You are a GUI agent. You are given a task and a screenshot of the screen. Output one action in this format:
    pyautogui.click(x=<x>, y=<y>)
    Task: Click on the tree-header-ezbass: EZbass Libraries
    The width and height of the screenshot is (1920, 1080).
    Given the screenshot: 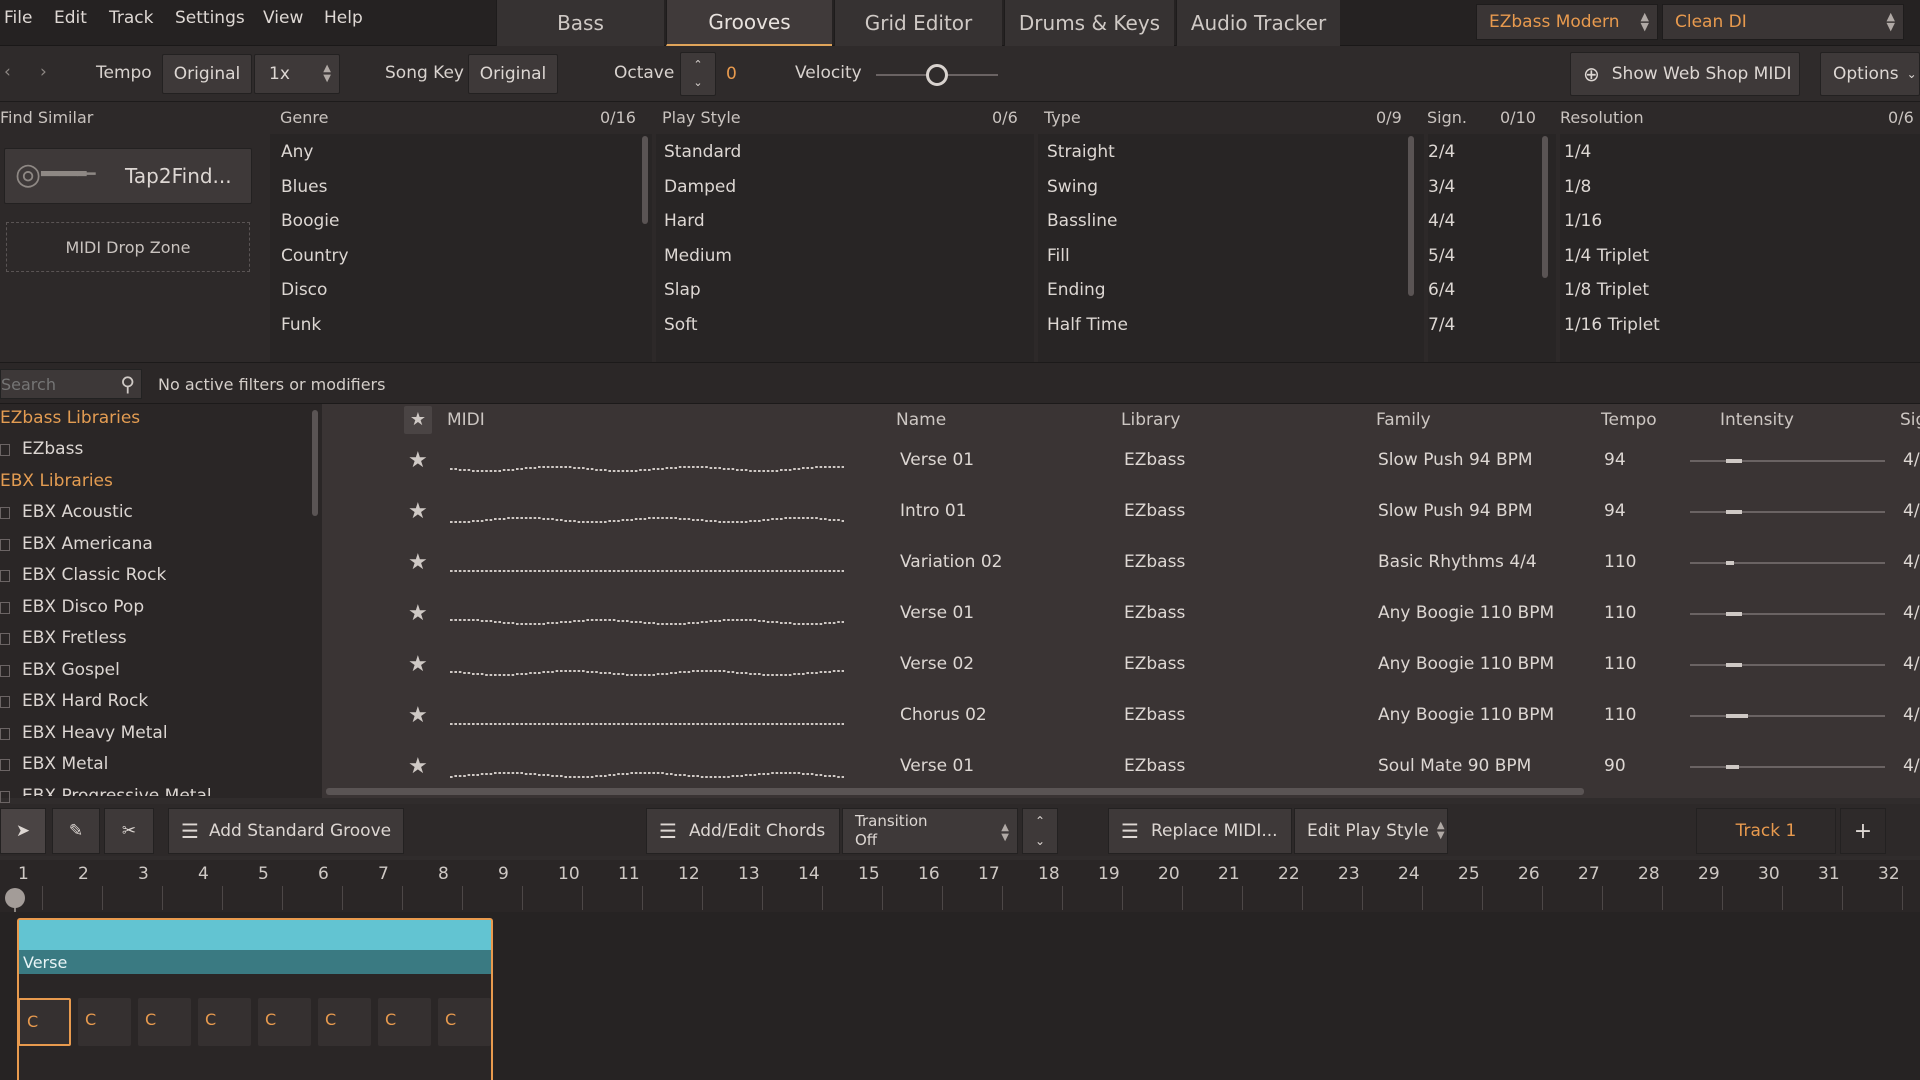 What is the action you would take?
    pyautogui.click(x=70, y=418)
    